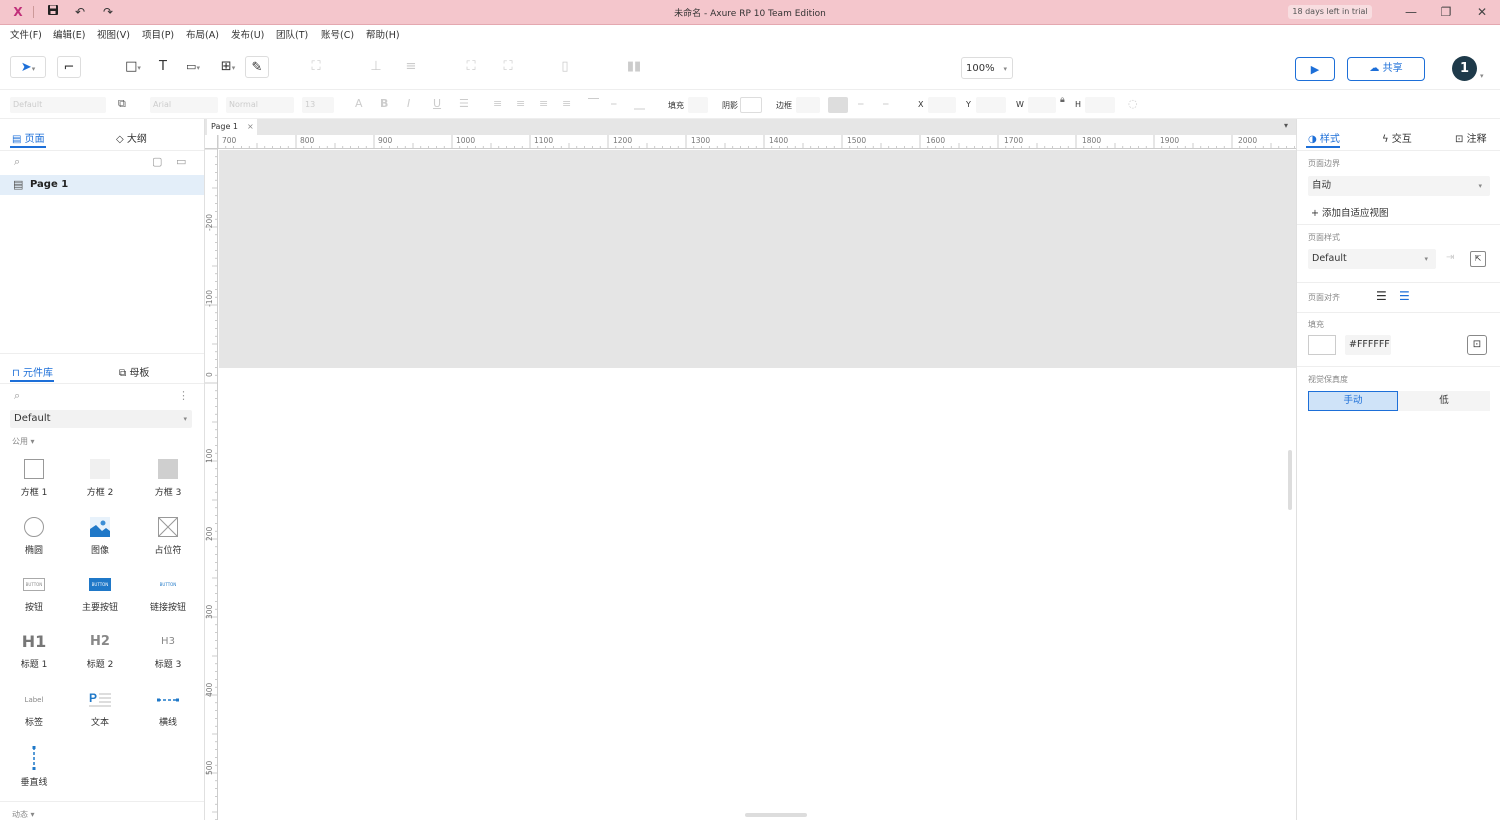  Describe the element at coordinates (250, 127) in the screenshot. I see `close-tab-icon: ×` at that location.